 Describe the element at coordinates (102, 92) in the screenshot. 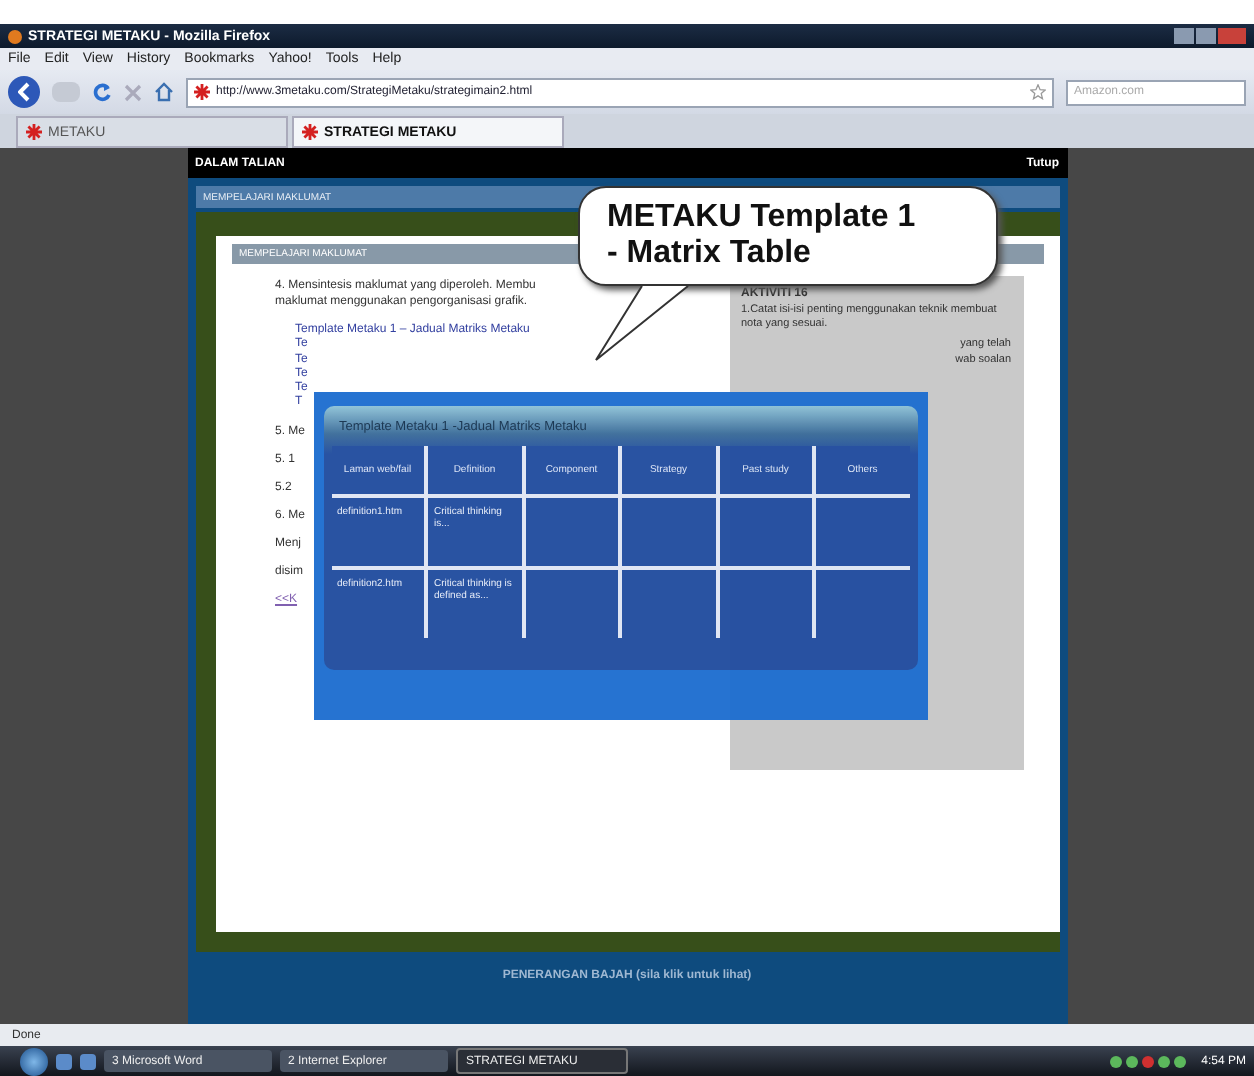

I see `reload-icon` at that location.